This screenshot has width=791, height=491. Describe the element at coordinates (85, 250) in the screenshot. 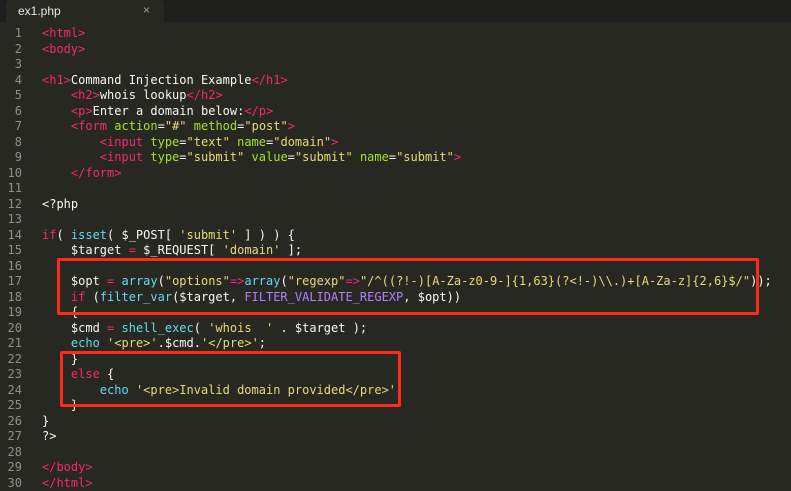

I see `code-token: $target` at that location.